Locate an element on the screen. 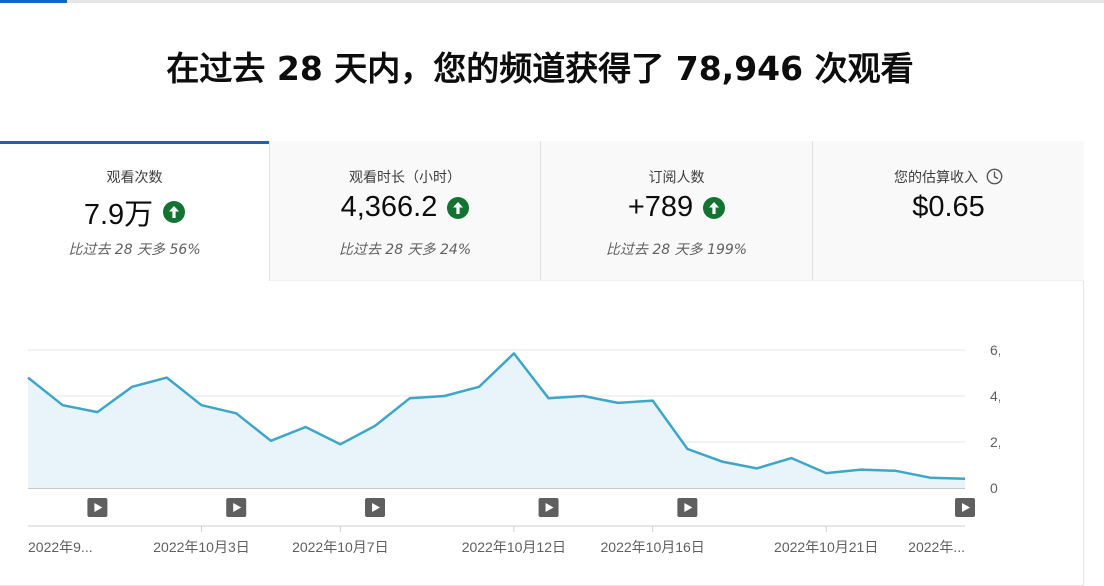 This screenshot has width=1104, height=586. y-axis: 6,000 4,000 2,000 0 is located at coordinates (995, 419).